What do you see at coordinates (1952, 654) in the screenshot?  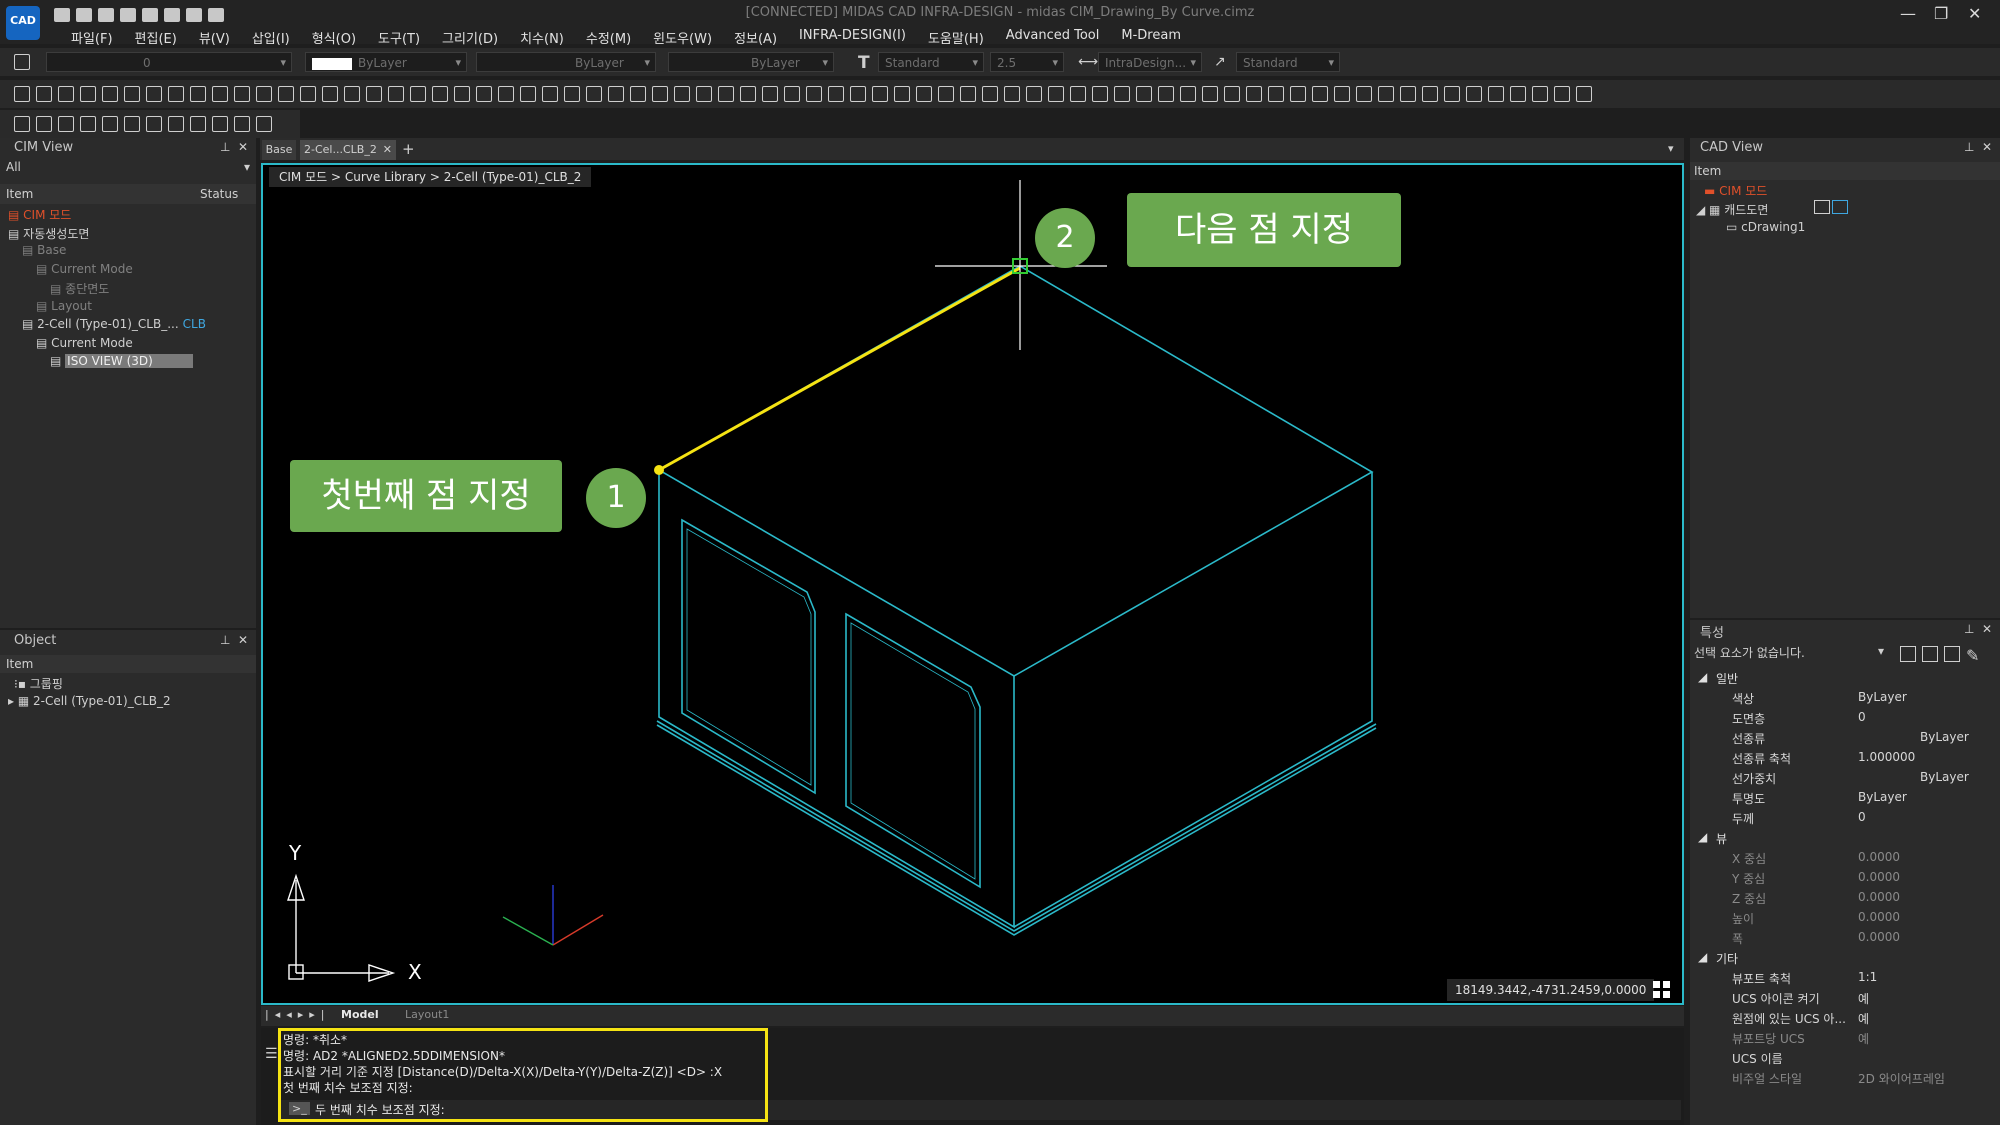 I see `quick-select-icon` at bounding box center [1952, 654].